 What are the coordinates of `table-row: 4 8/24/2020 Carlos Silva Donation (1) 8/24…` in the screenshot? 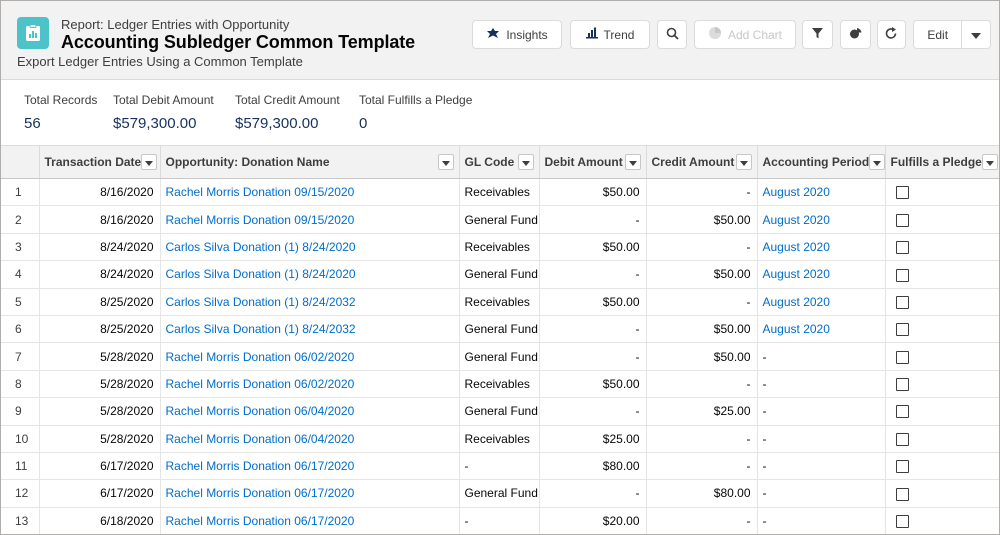 It's located at (500, 274).